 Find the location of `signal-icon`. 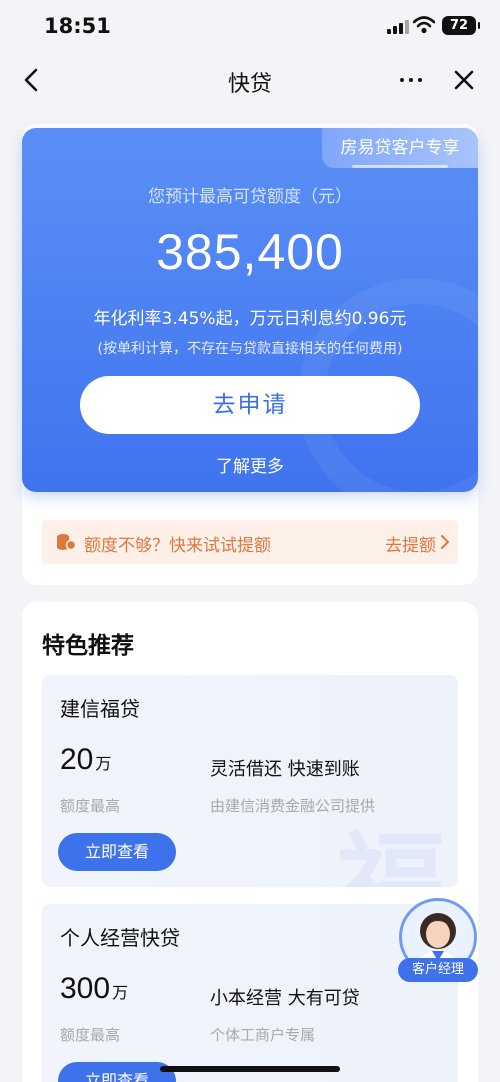

signal-icon is located at coordinates (398, 27).